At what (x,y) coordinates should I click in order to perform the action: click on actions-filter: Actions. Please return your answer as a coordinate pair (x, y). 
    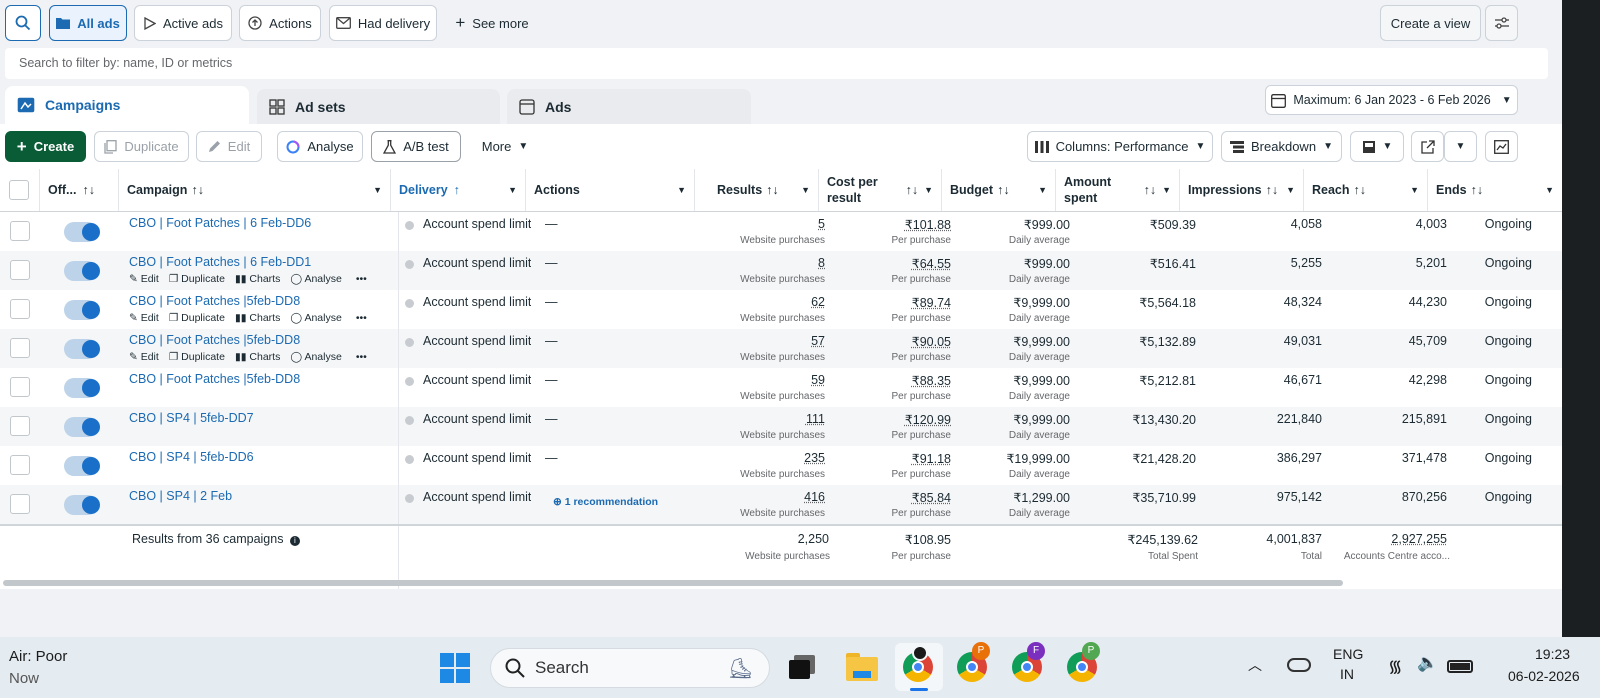
    Looking at the image, I should click on (280, 23).